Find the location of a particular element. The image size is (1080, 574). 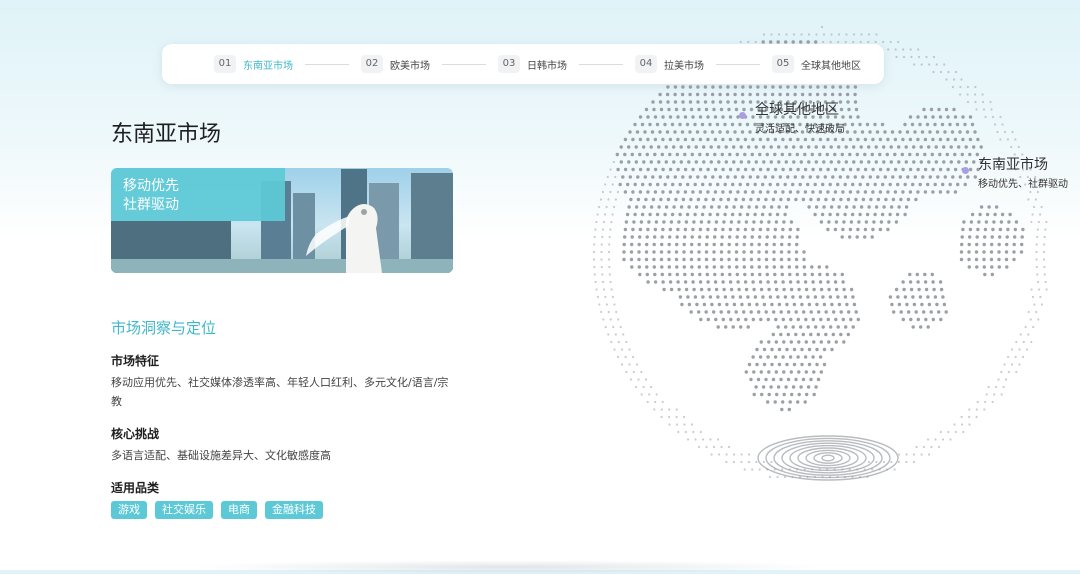

tab-latin-america: 04 拉美市场 is located at coordinates (669, 64).